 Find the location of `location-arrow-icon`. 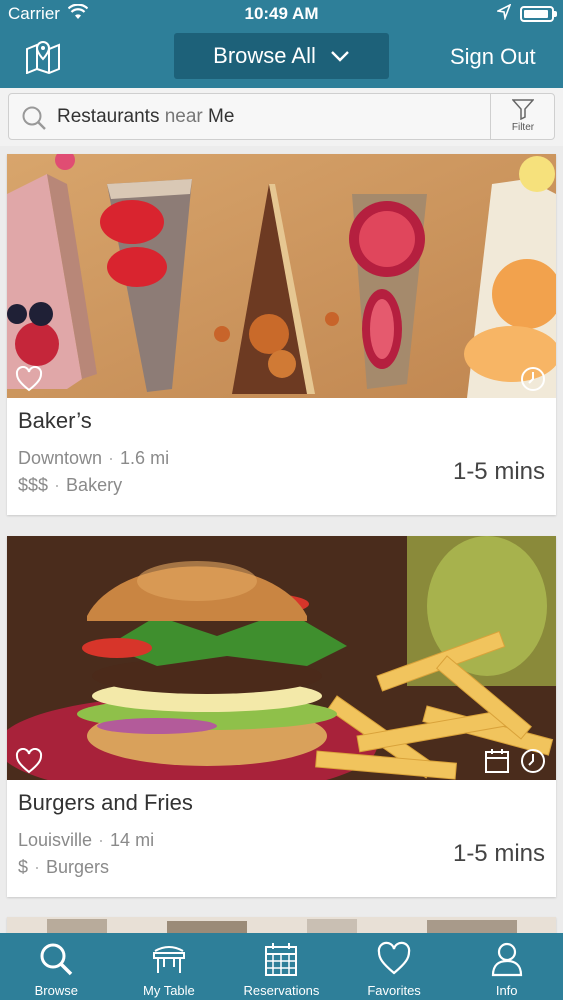

location-arrow-icon is located at coordinates (503, 14).